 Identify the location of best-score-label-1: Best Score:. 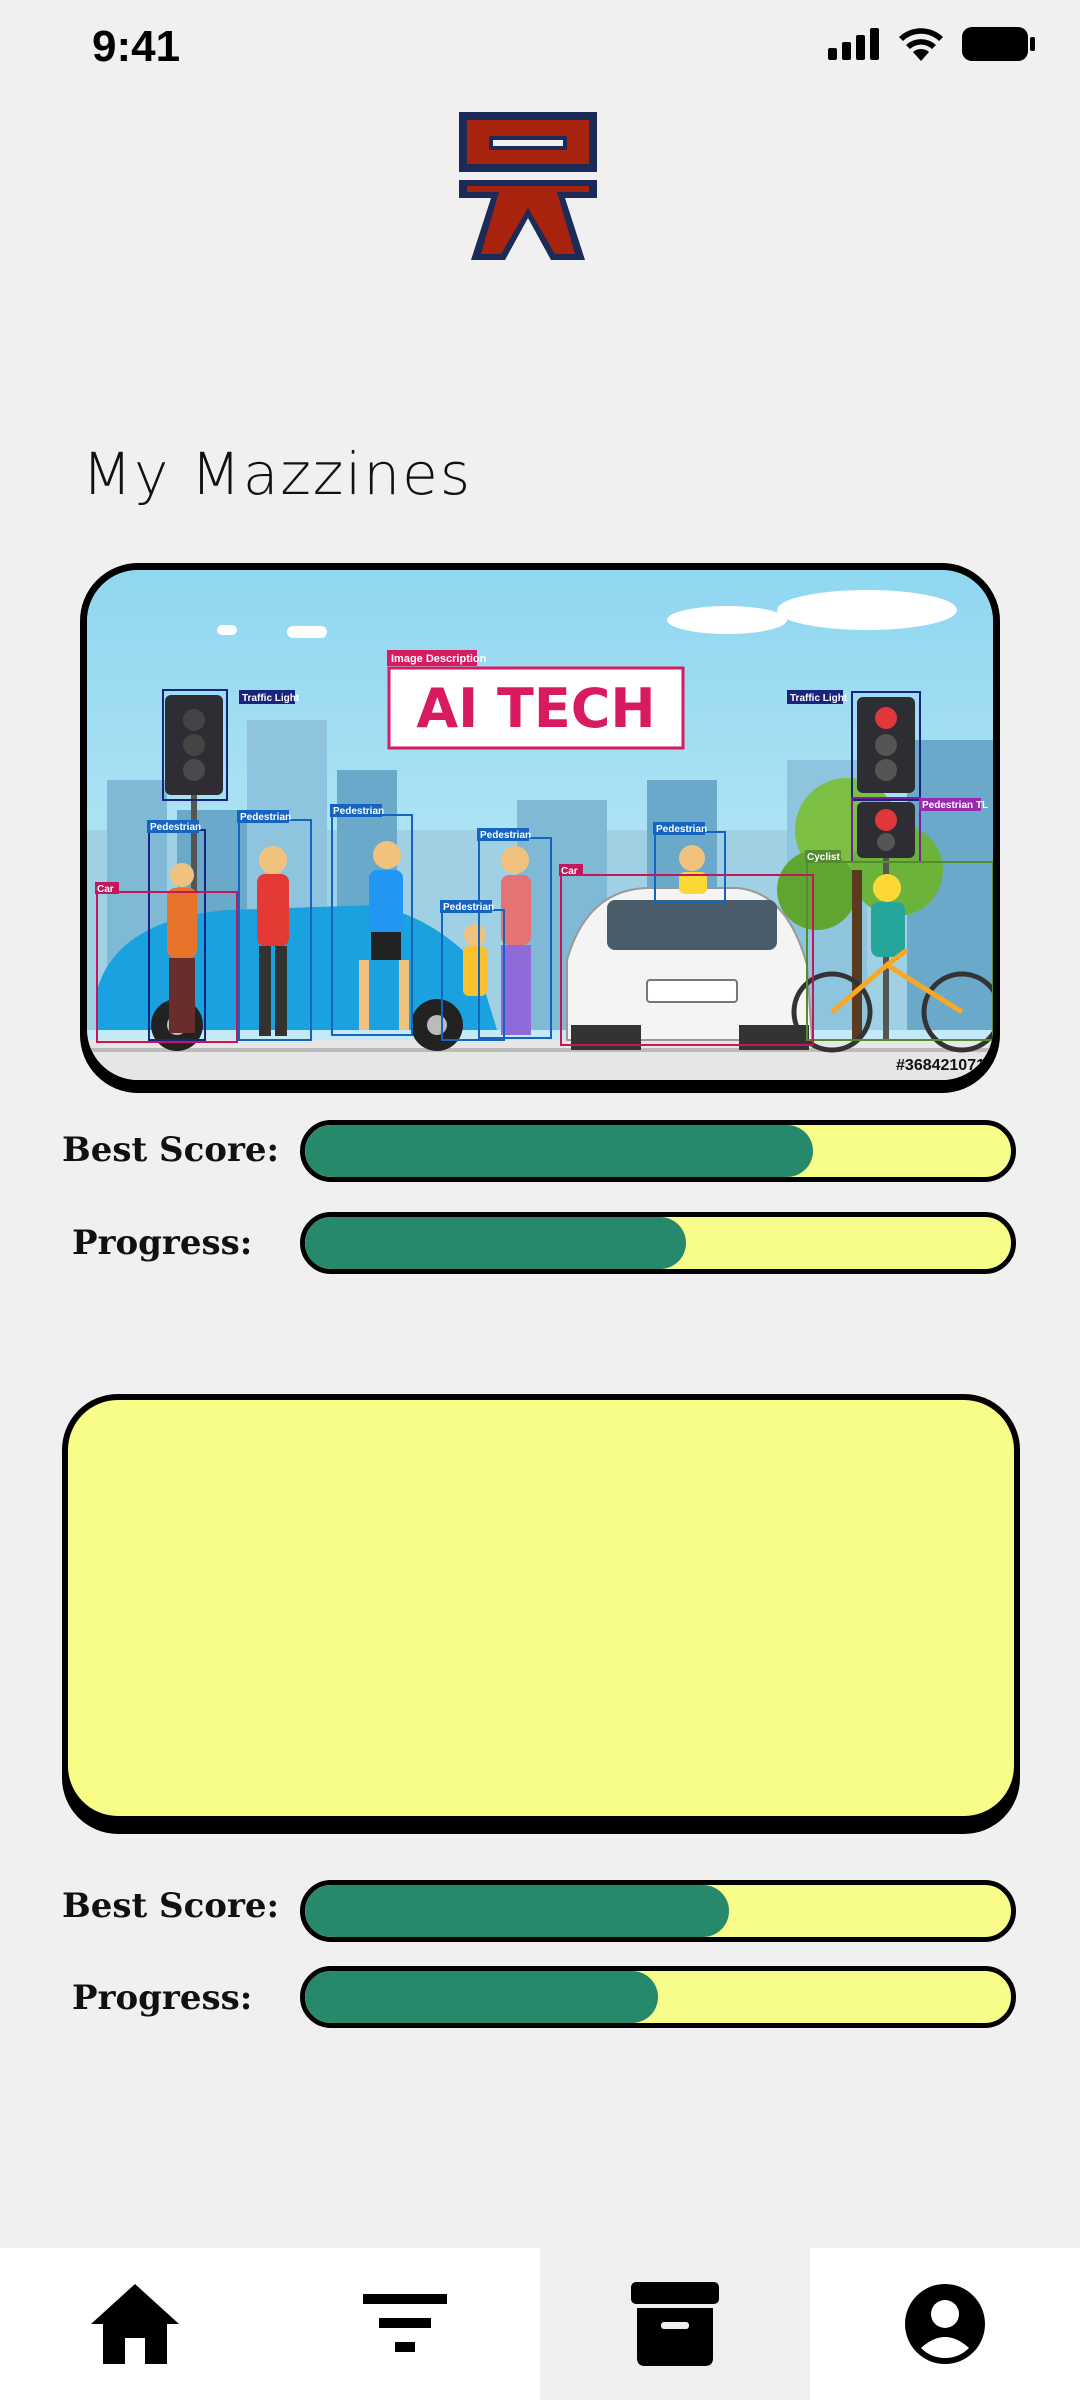
(171, 1150).